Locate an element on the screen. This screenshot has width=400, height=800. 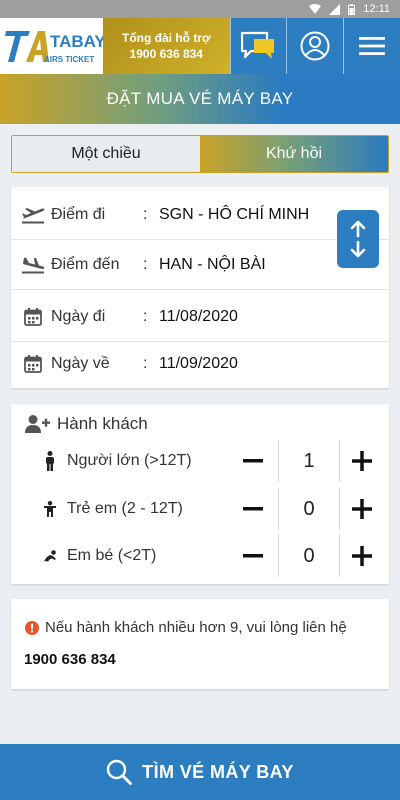
return-date-value: 11/09/2020 is located at coordinates (198, 363).